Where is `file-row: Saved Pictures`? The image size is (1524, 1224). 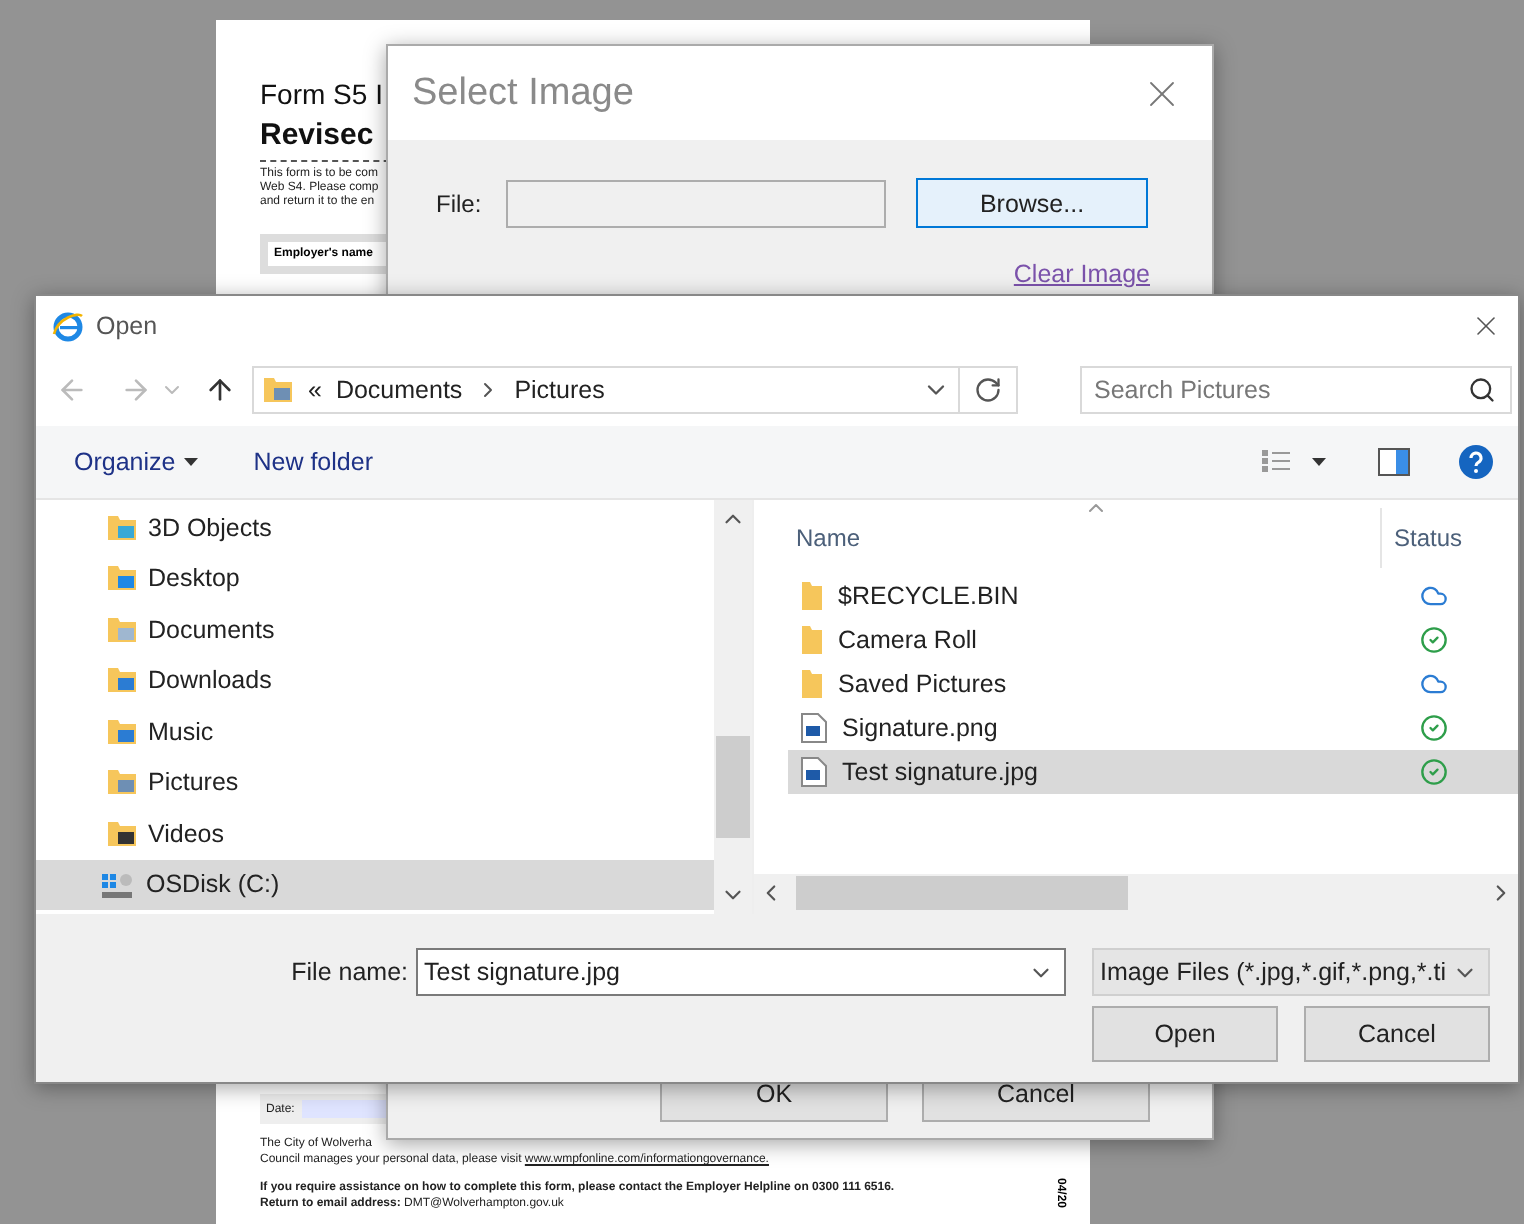
file-row: Saved Pictures is located at coordinates (1153, 684).